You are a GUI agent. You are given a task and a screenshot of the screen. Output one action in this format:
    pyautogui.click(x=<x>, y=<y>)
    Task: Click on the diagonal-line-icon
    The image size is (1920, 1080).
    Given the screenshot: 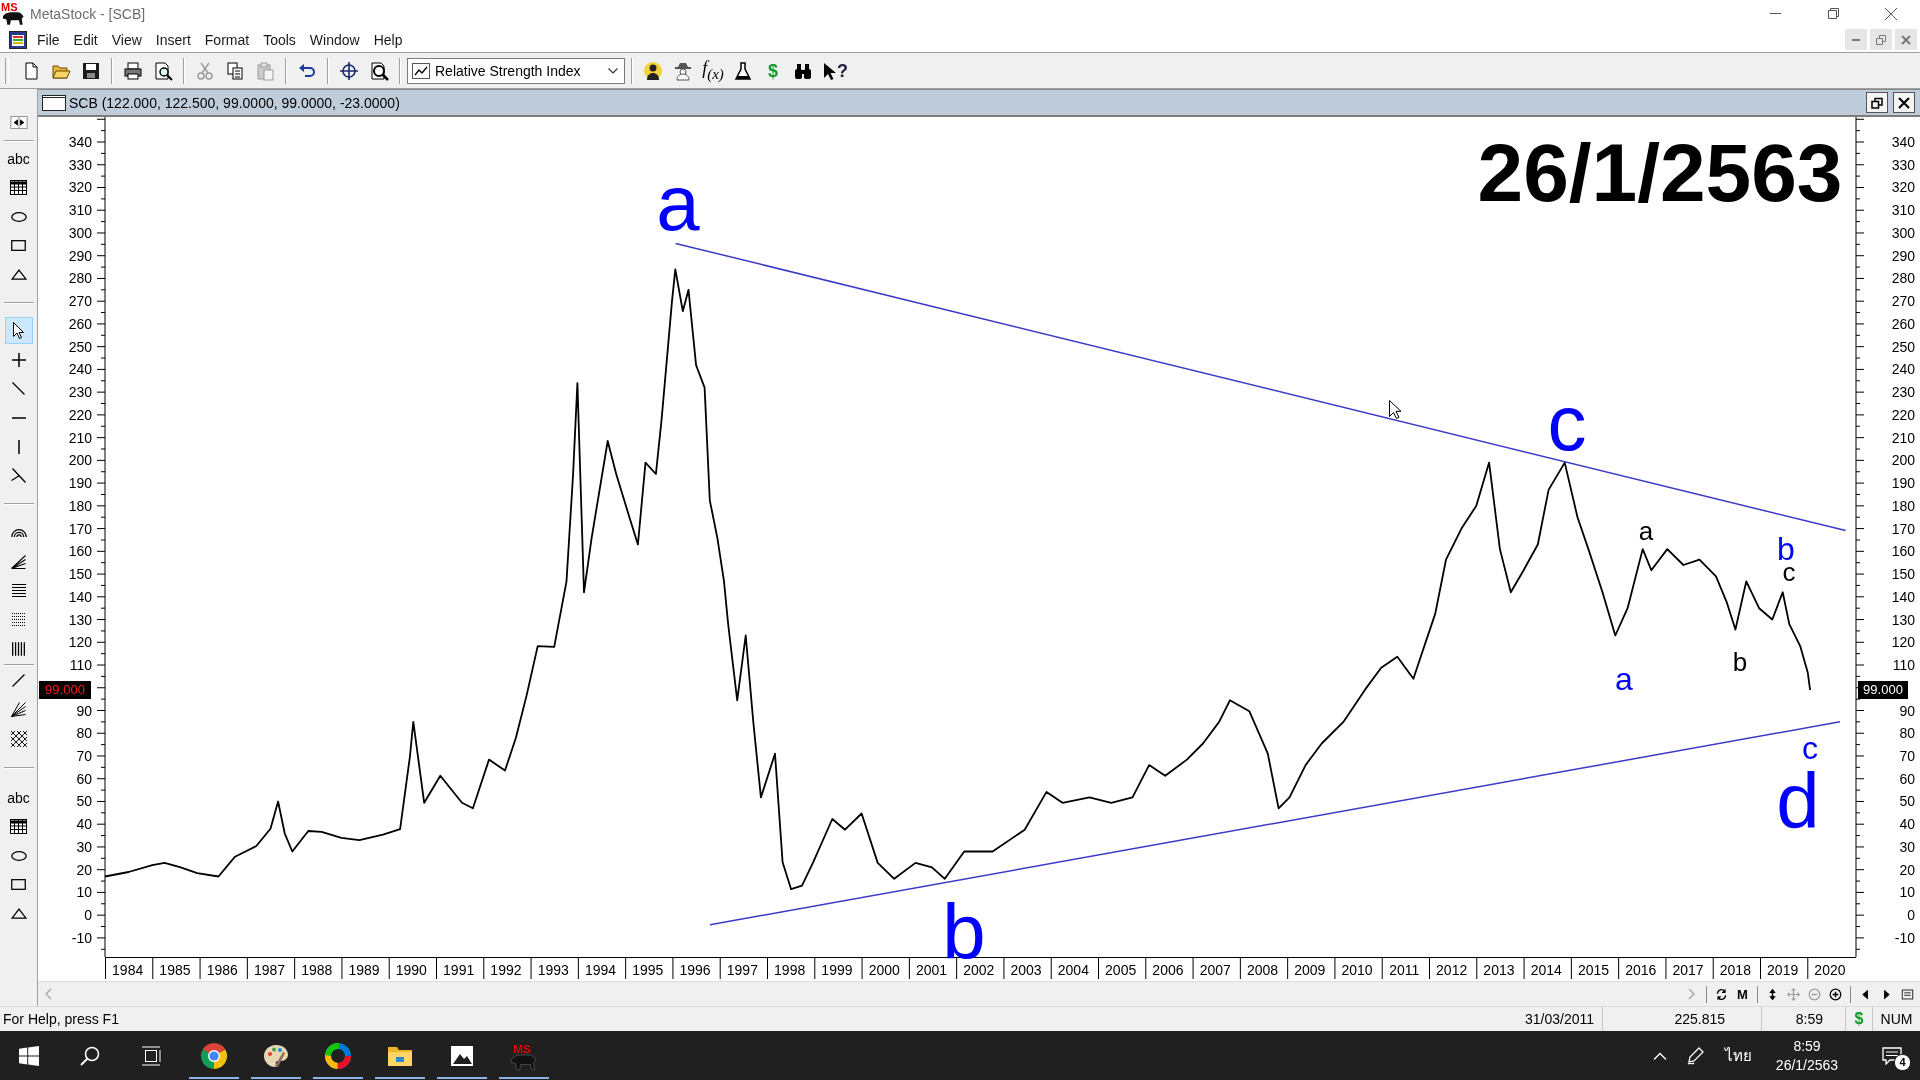 What is the action you would take?
    pyautogui.click(x=18, y=388)
    